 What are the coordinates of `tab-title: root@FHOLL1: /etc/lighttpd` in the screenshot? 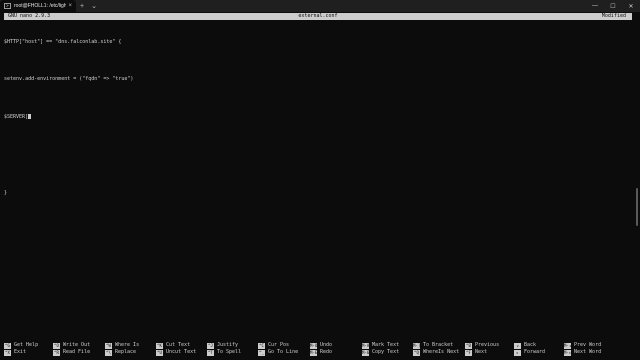 It's located at (40, 6).